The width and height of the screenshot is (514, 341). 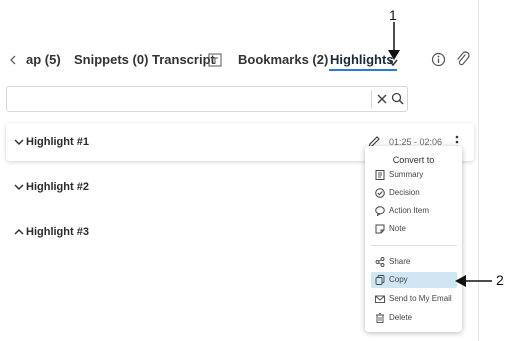 What do you see at coordinates (397, 228) in the screenshot?
I see `menu-item-label: Note` at bounding box center [397, 228].